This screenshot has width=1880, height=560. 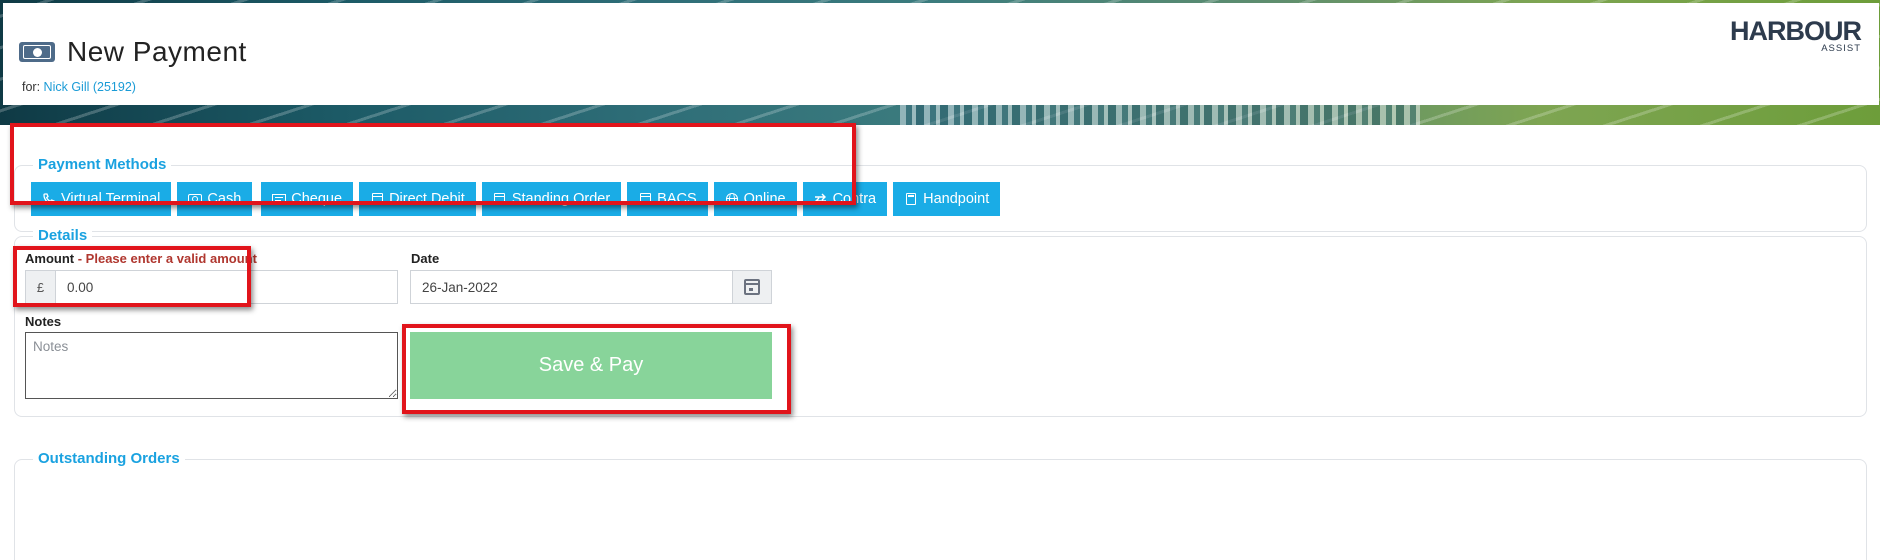 What do you see at coordinates (956, 199) in the screenshot?
I see `handpoint-label: Handpoint` at bounding box center [956, 199].